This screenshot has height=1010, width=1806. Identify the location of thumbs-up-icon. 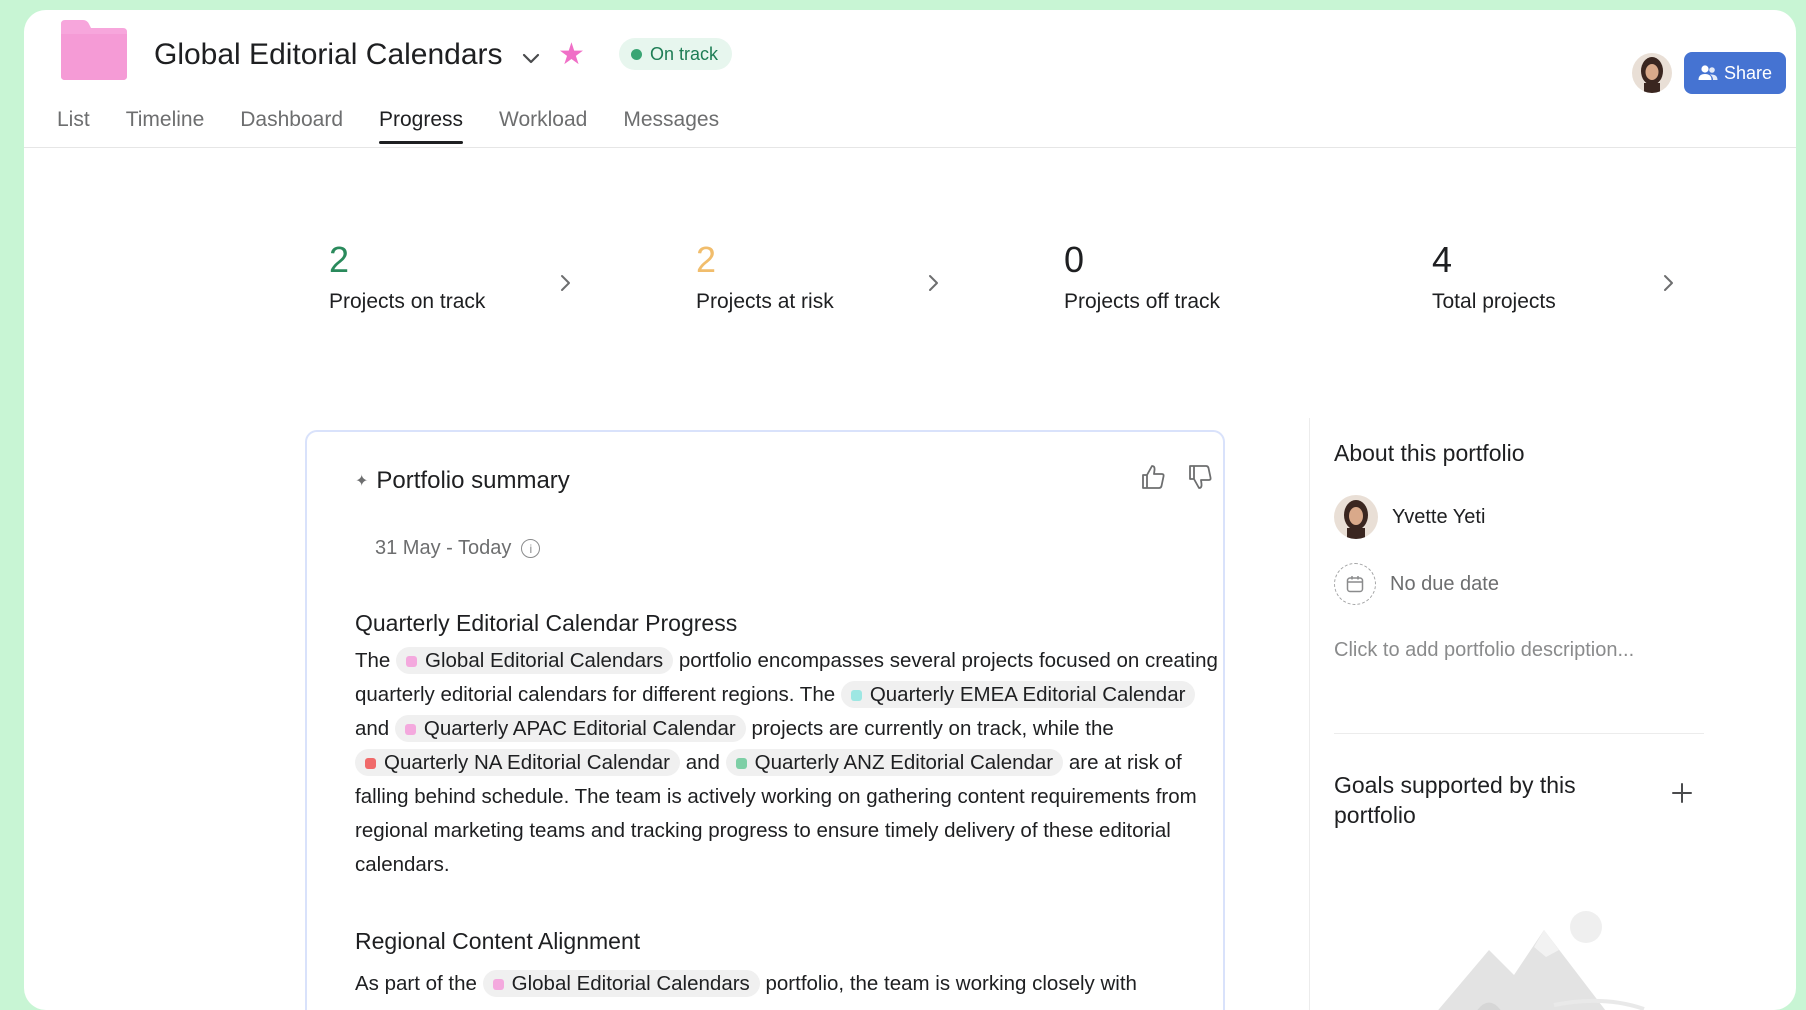
(1153, 477).